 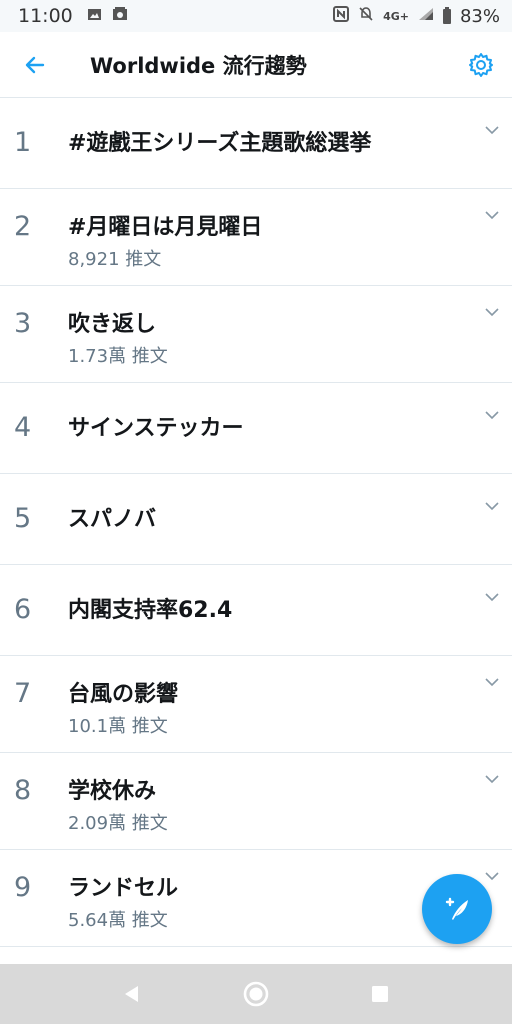 What do you see at coordinates (256, 16) in the screenshot?
I see `status-bar: 11:00 4G+ 83%` at bounding box center [256, 16].